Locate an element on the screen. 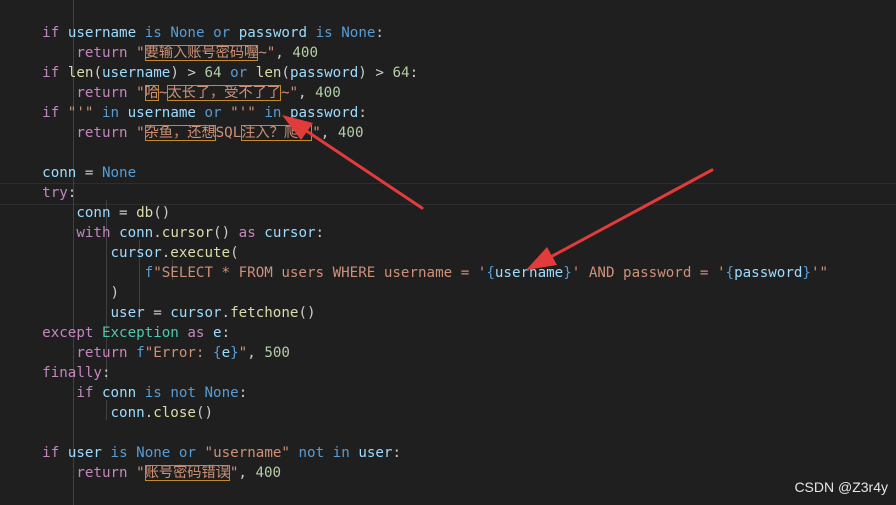  code-token: ( is located at coordinates (97, 73).